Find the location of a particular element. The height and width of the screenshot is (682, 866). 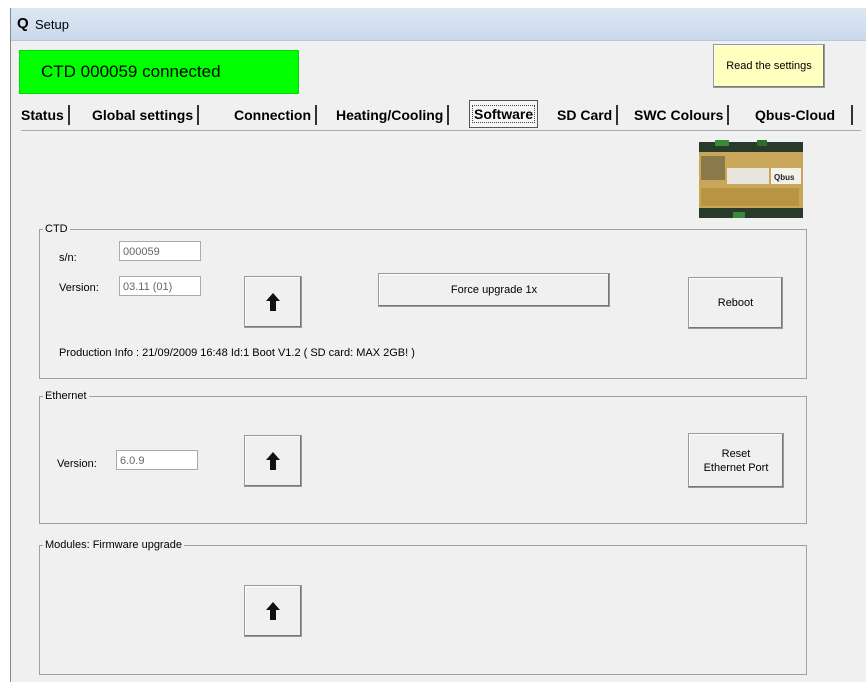

reset-label-line1: Reset is located at coordinates (736, 453).